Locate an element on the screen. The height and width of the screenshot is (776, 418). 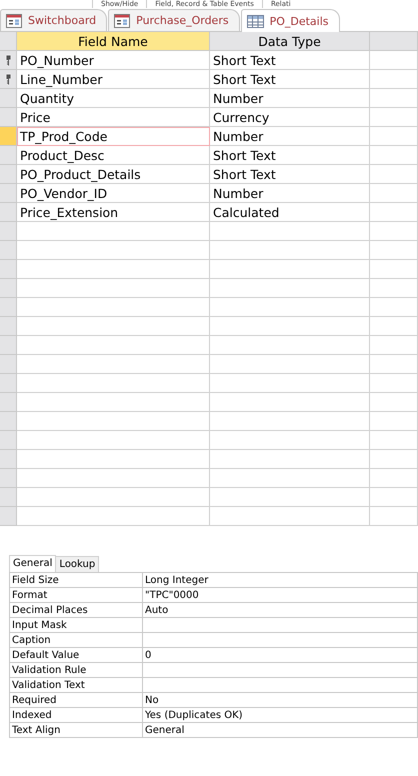
field-name-cell: Product_Desc is located at coordinates (113, 155).